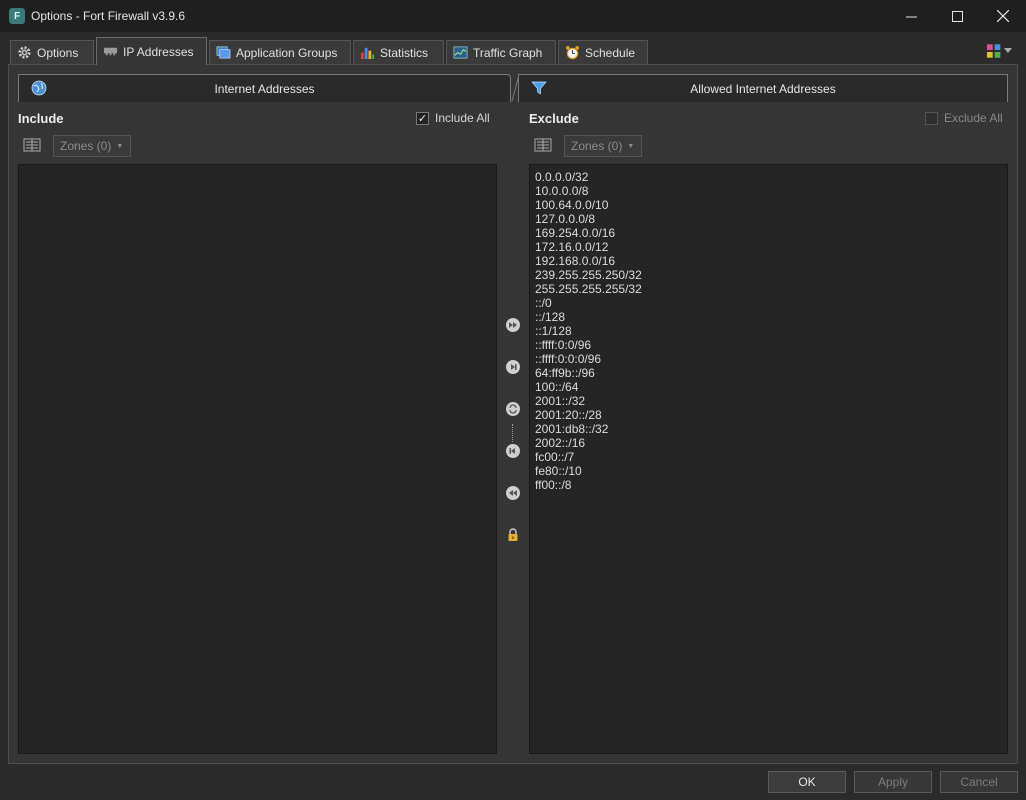 This screenshot has width=1026, height=800. I want to click on address-line: 172.16.0.0/12, so click(572, 247).